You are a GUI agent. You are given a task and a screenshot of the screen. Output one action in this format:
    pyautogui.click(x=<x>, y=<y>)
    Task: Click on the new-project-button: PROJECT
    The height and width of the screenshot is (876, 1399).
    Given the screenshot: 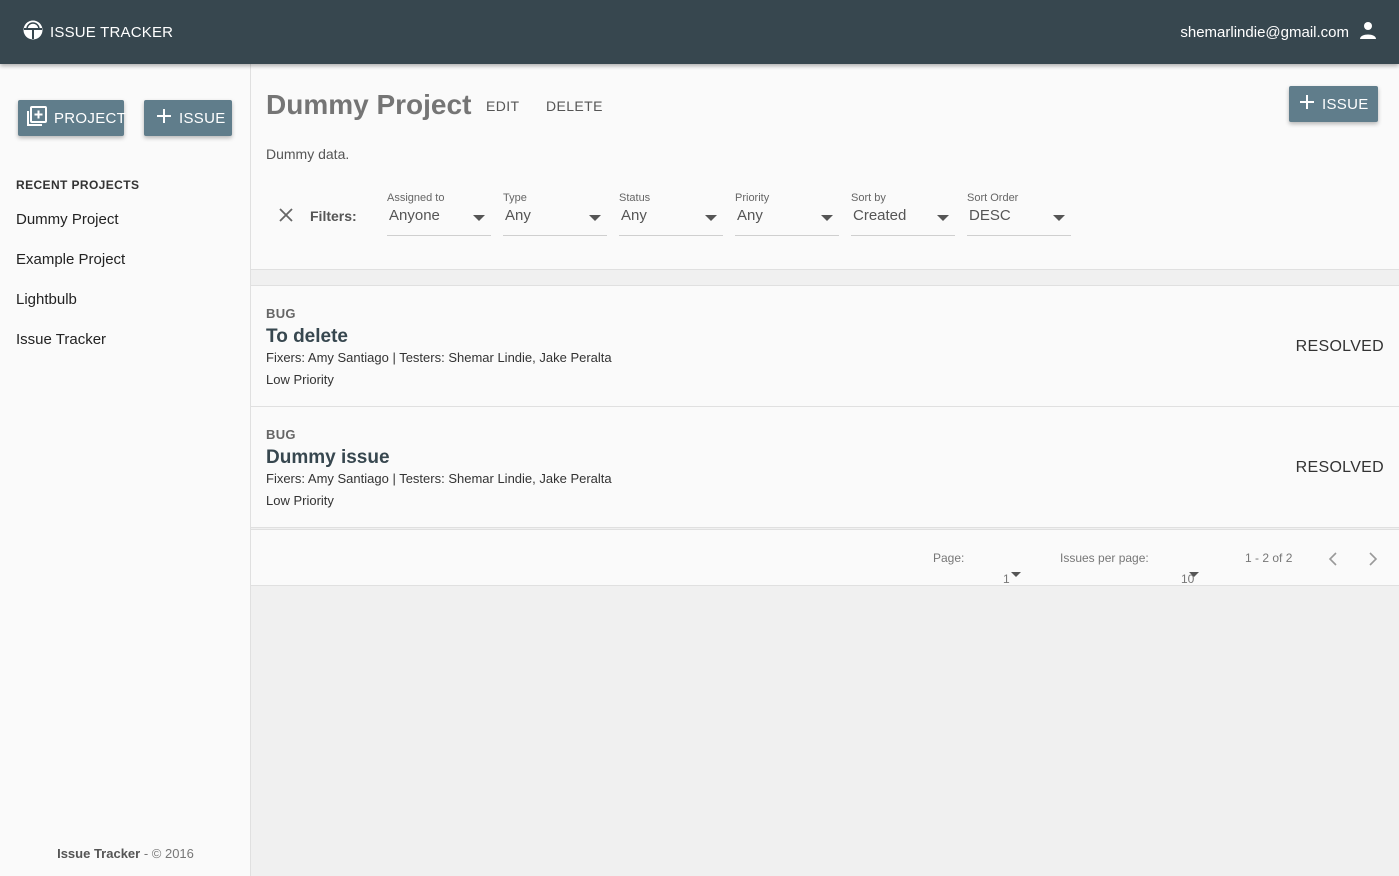 What is the action you would take?
    pyautogui.click(x=72, y=118)
    